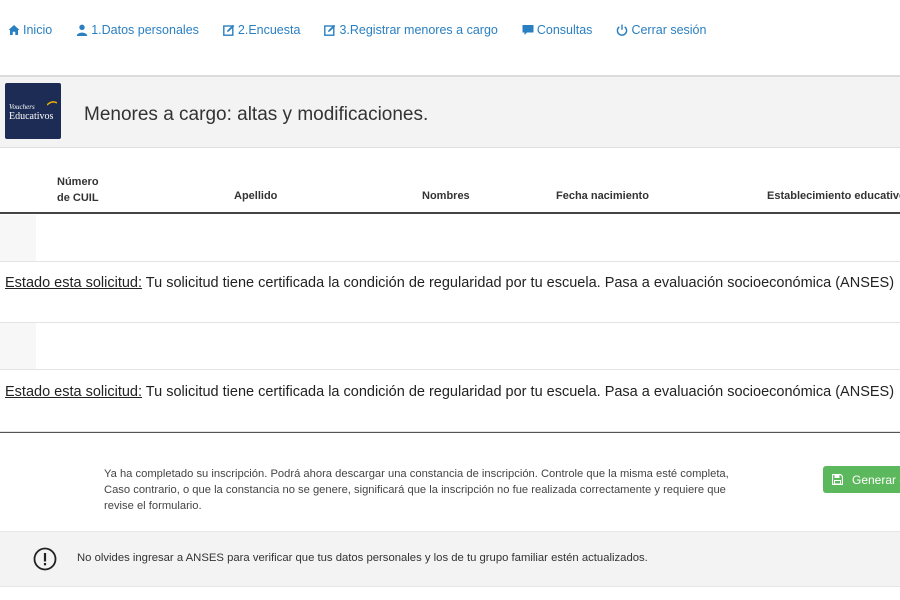 The height and width of the screenshot is (600, 900). I want to click on nav-label: 1.Datos personales, so click(145, 30).